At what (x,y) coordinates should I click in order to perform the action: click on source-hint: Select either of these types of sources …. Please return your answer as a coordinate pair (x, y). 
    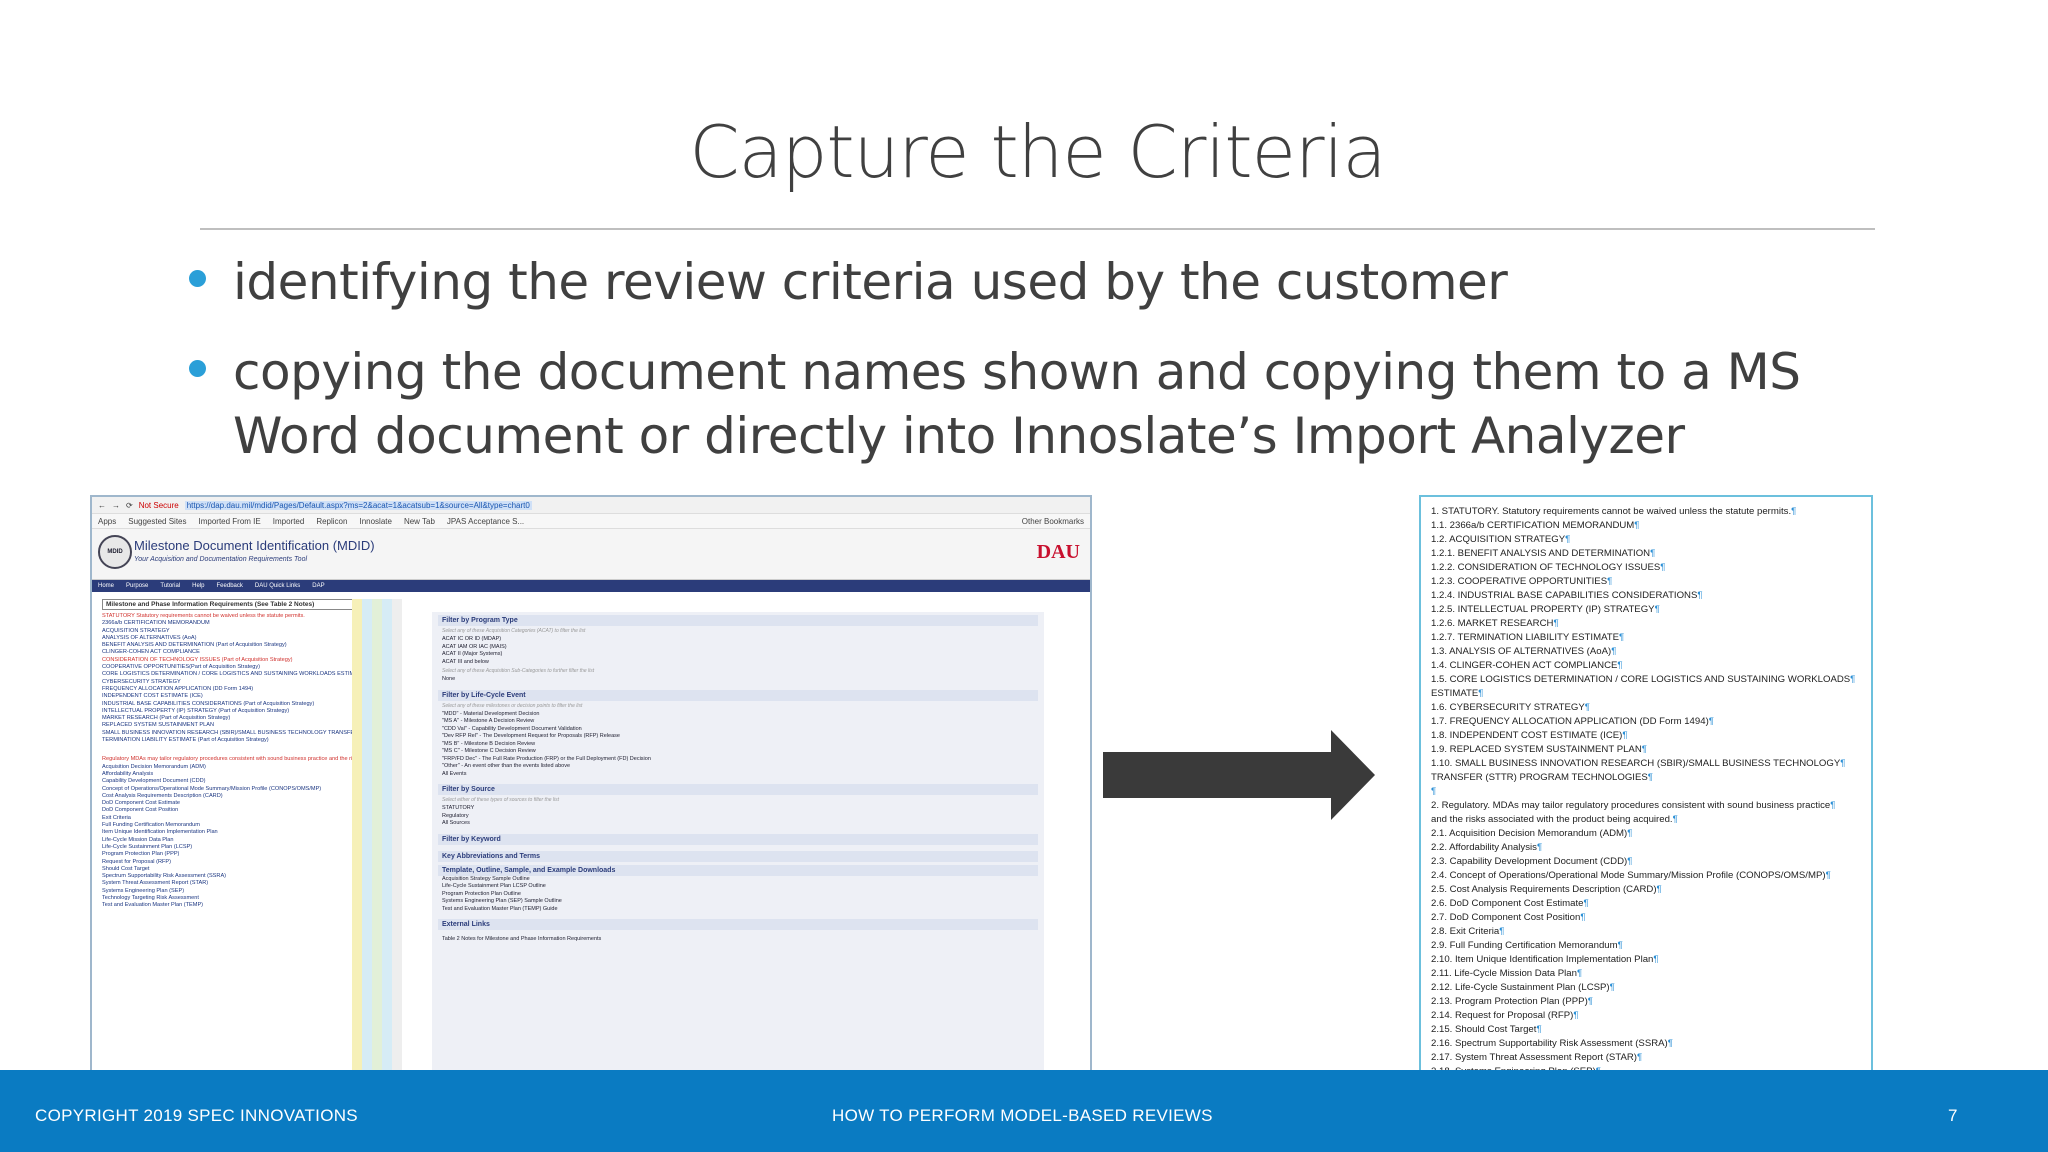
    Looking at the image, I should click on (501, 800).